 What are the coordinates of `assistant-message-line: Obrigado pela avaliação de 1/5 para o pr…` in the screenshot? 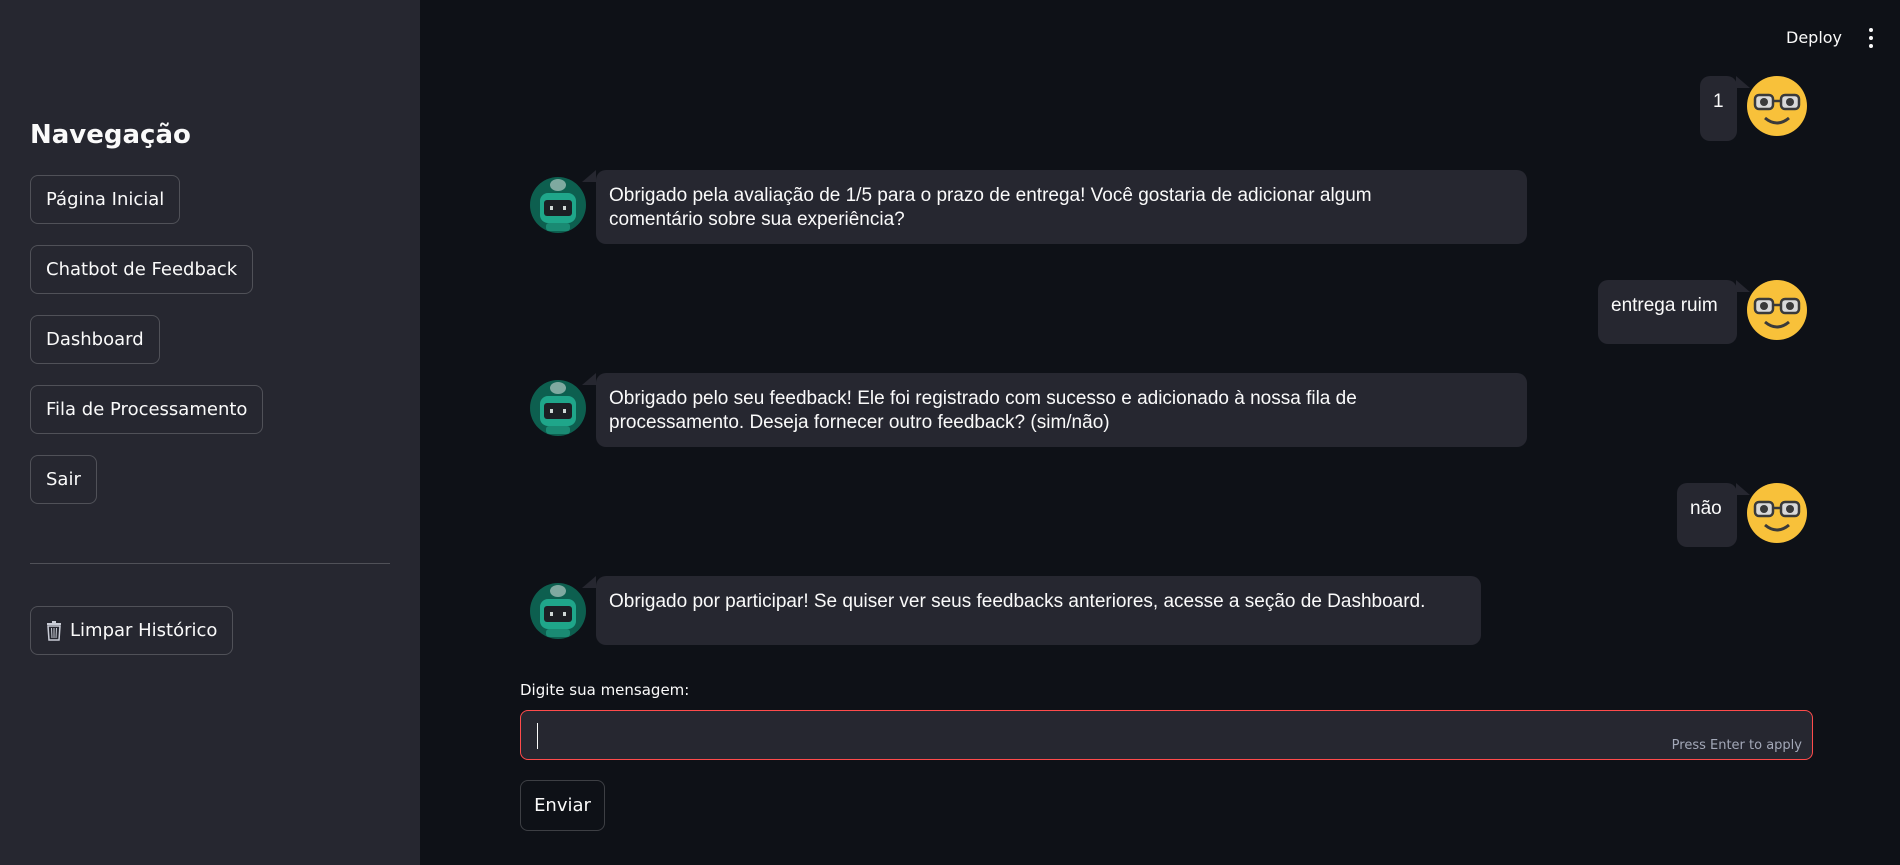 It's located at (990, 195).